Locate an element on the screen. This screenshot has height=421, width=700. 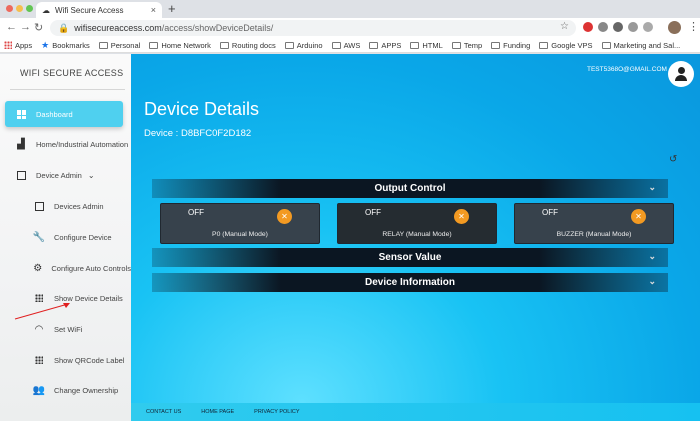
url-domain: wifisecureaccess.com is located at coordinates (118, 28).